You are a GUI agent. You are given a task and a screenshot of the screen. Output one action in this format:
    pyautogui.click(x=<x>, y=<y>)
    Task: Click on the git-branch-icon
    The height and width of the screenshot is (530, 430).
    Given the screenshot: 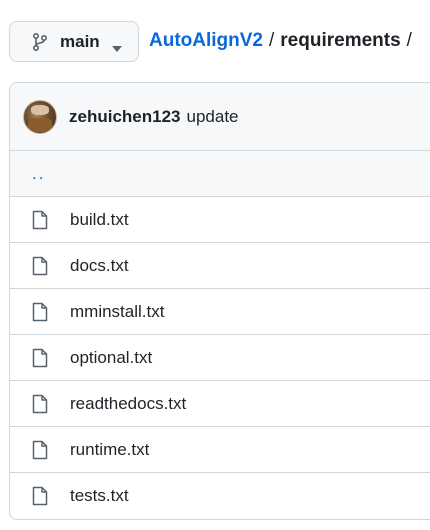 What is the action you would take?
    pyautogui.click(x=40, y=41)
    